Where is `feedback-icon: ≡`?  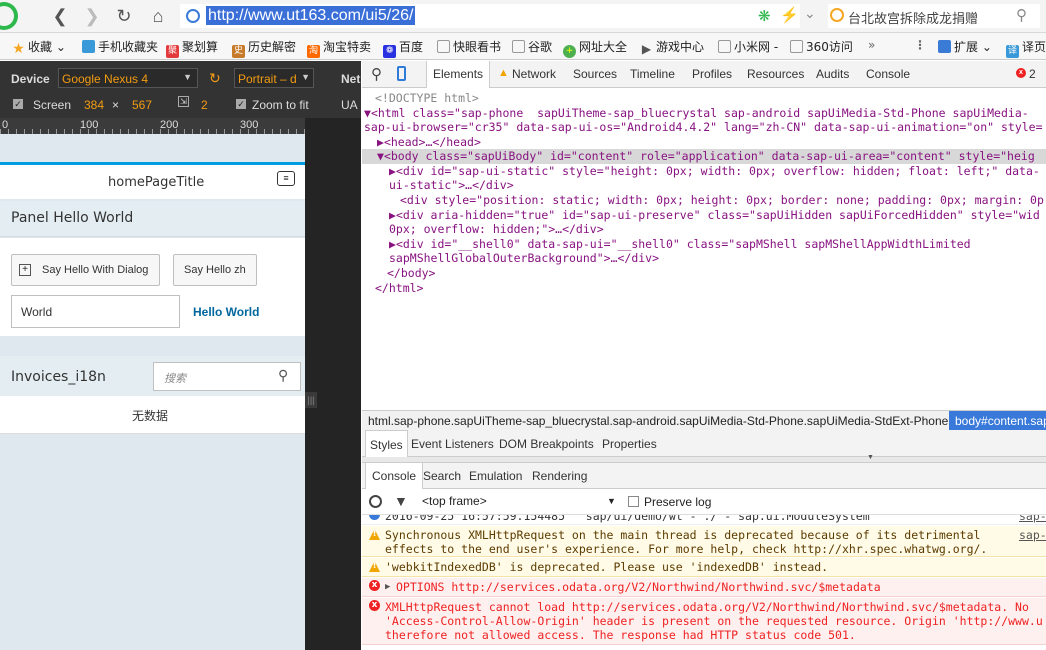
feedback-icon: ≡ is located at coordinates (286, 178).